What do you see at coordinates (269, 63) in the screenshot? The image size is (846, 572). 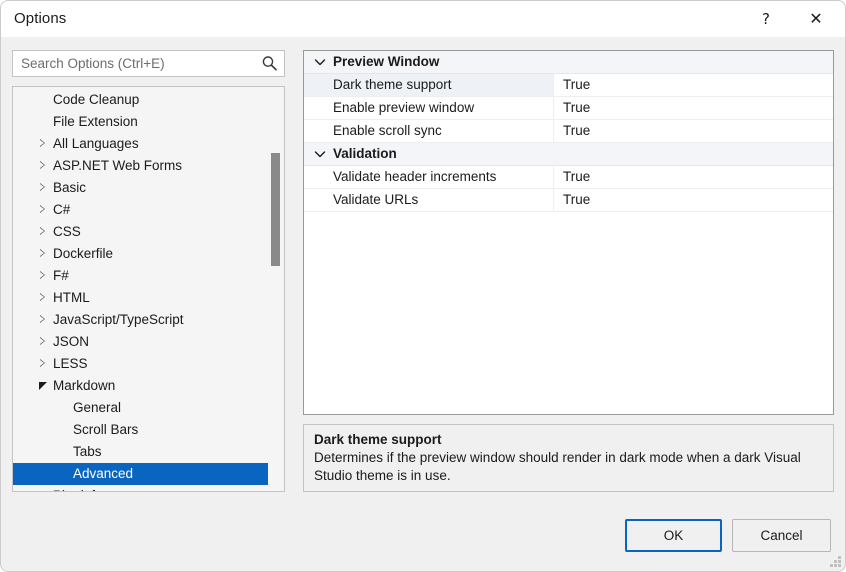 I see `search-icon` at bounding box center [269, 63].